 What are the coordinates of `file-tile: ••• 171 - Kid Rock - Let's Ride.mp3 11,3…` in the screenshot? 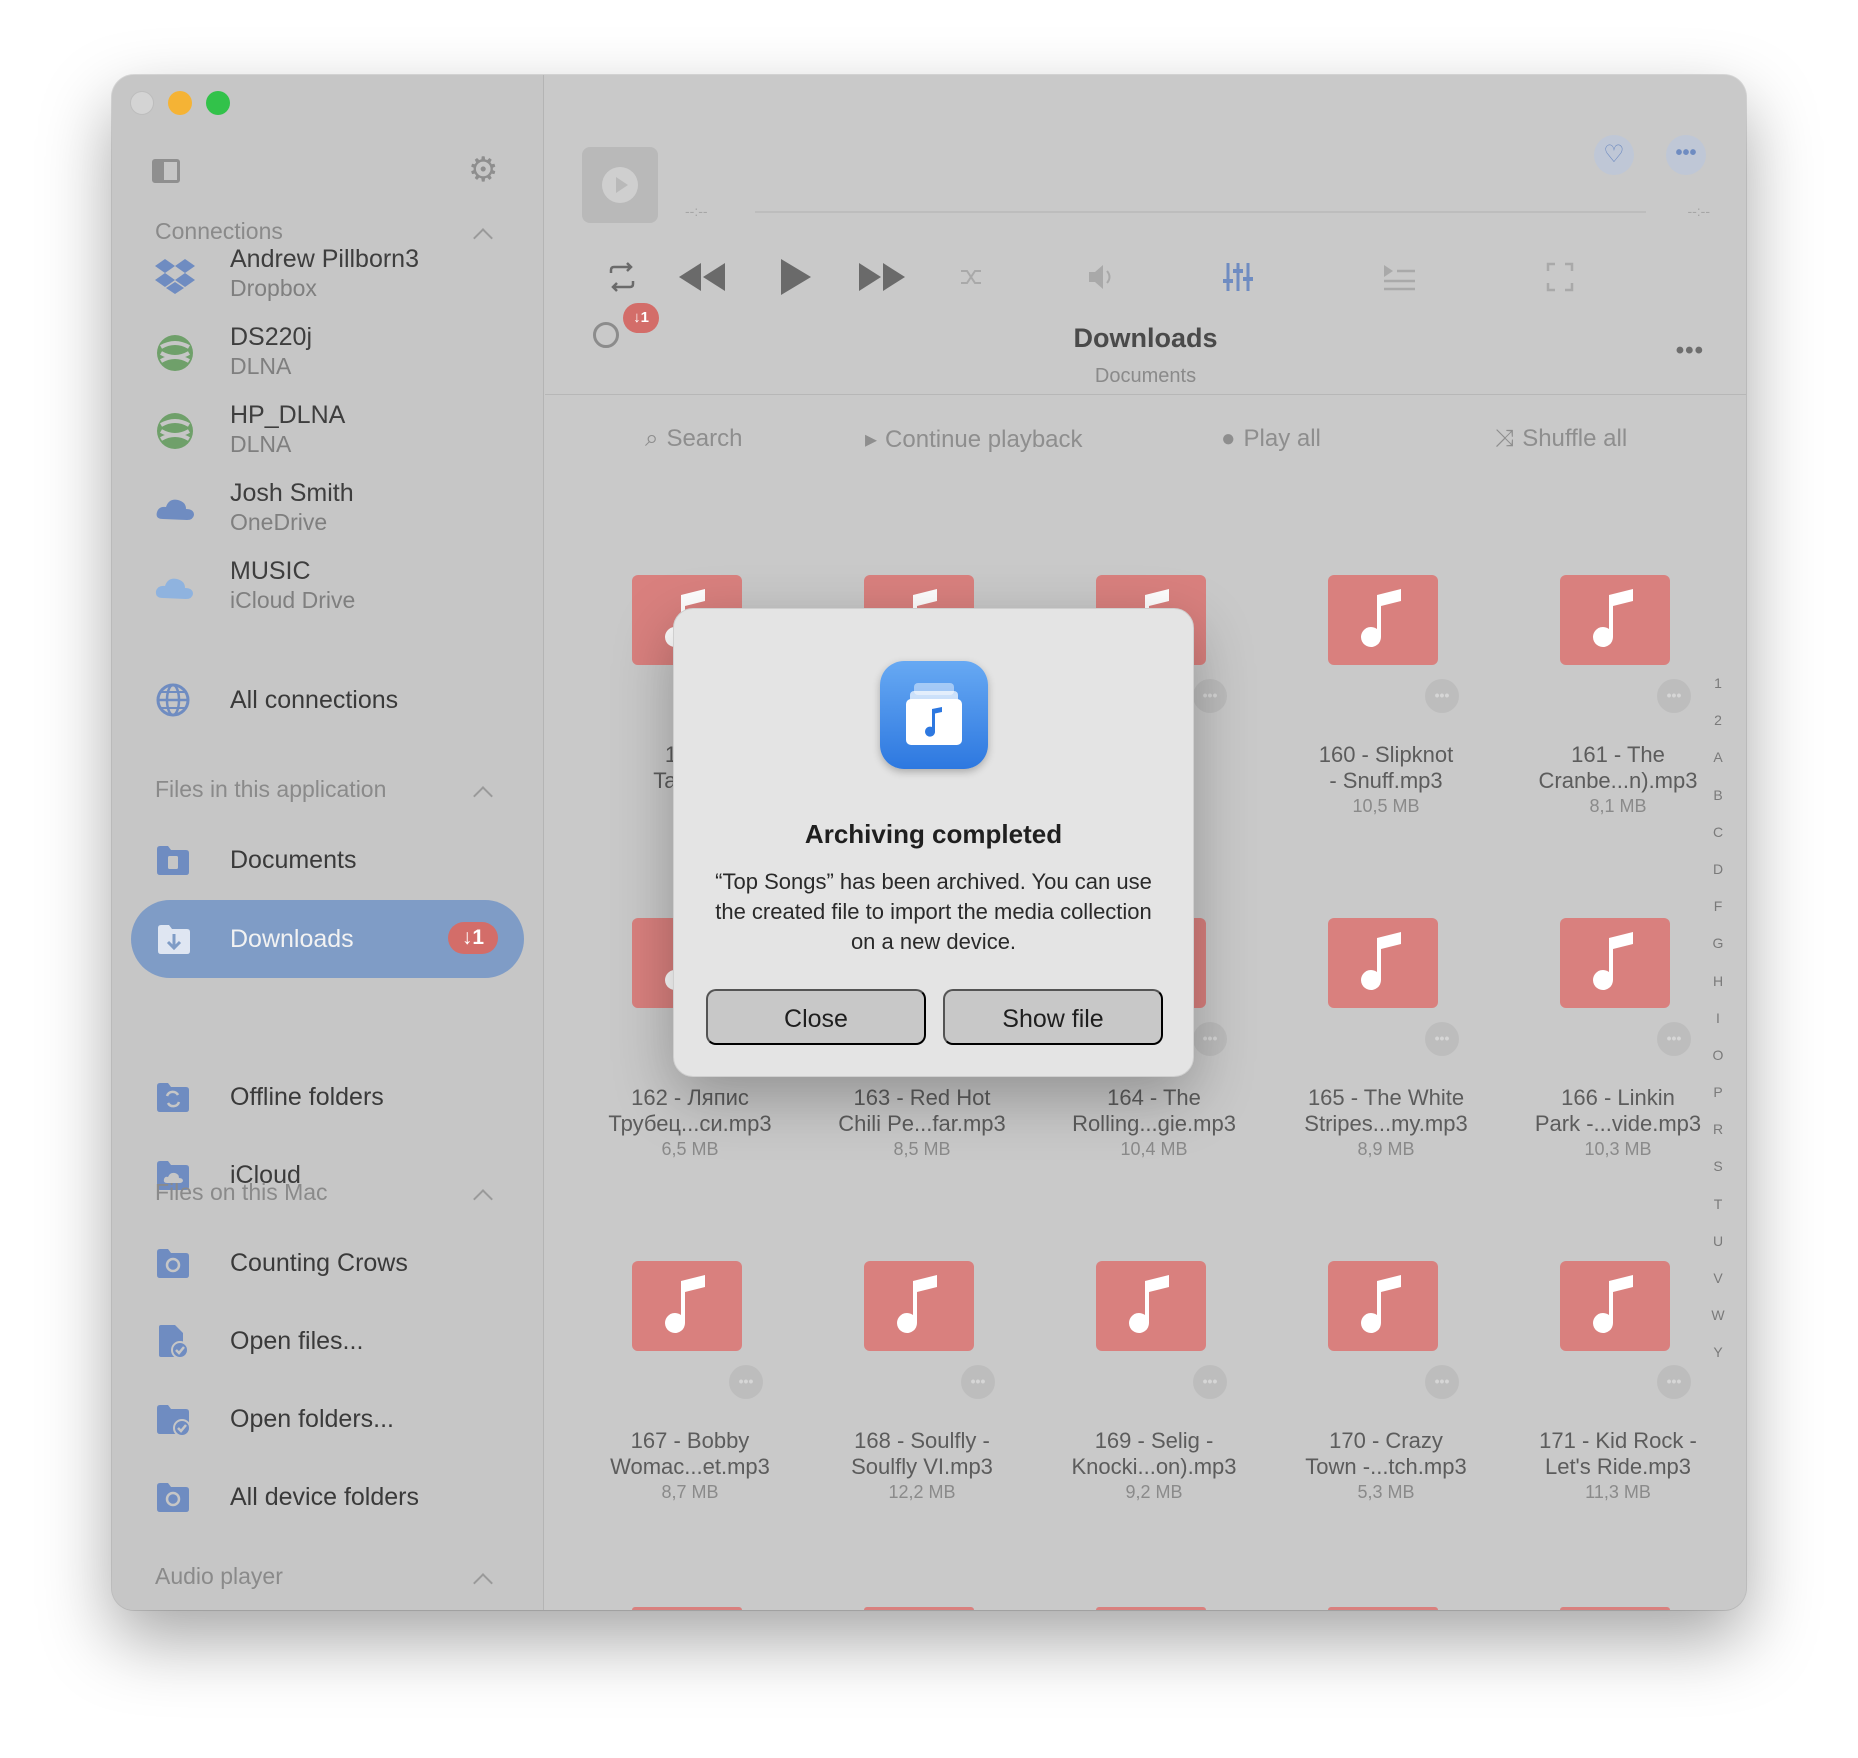 It's located at (1618, 1411).